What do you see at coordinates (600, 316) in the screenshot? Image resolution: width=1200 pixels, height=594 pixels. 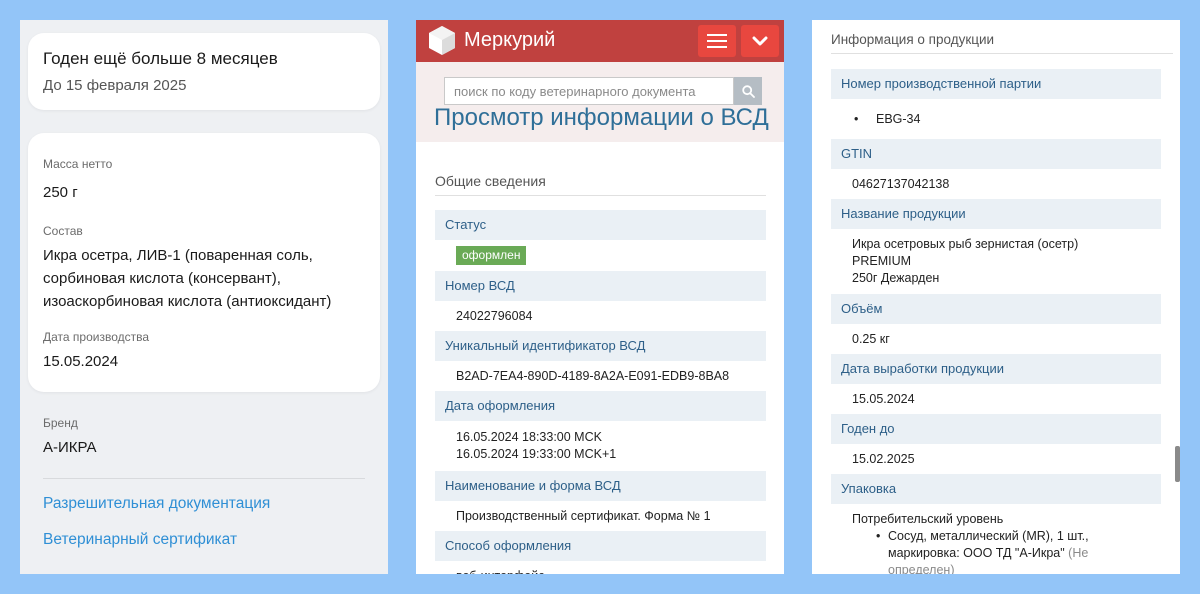 I see `vsd-number-value: 24022796084` at bounding box center [600, 316].